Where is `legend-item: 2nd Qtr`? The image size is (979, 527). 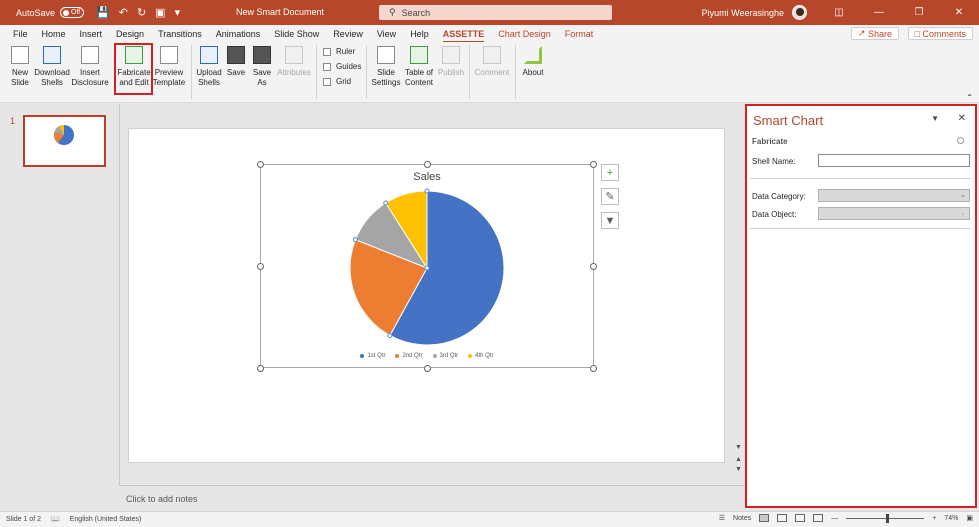 legend-item: 2nd Qtr is located at coordinates (409, 356).